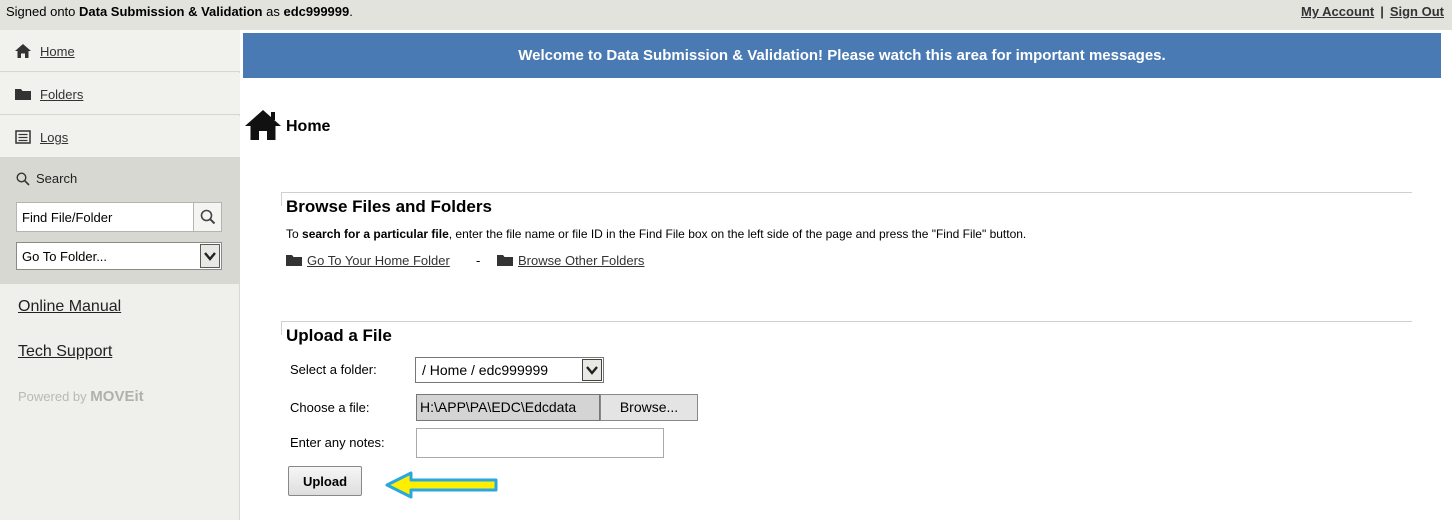  I want to click on search-icon, so click(208, 217).